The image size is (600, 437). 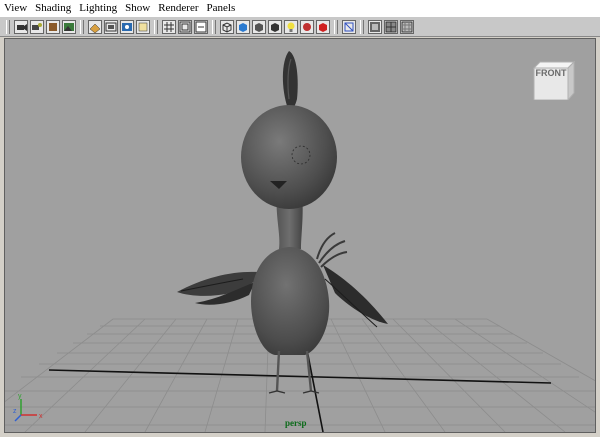 What do you see at coordinates (137, 8) in the screenshot?
I see `menu-show: Show` at bounding box center [137, 8].